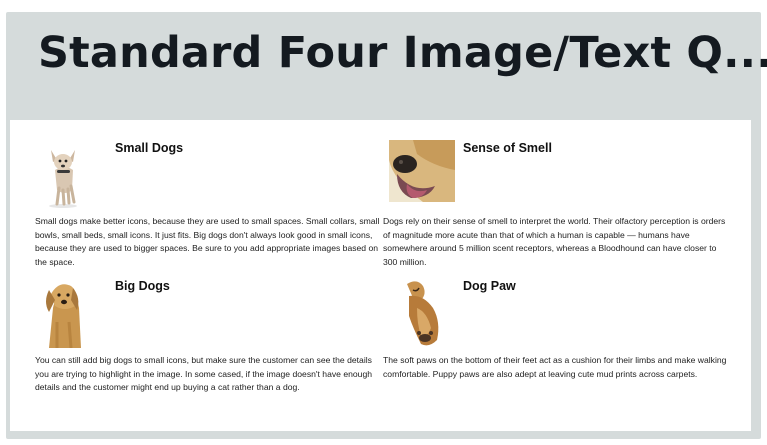 Image resolution: width=767 pixels, height=445 pixels. Describe the element at coordinates (422, 313) in the screenshot. I see `dog-paw-photo` at that location.